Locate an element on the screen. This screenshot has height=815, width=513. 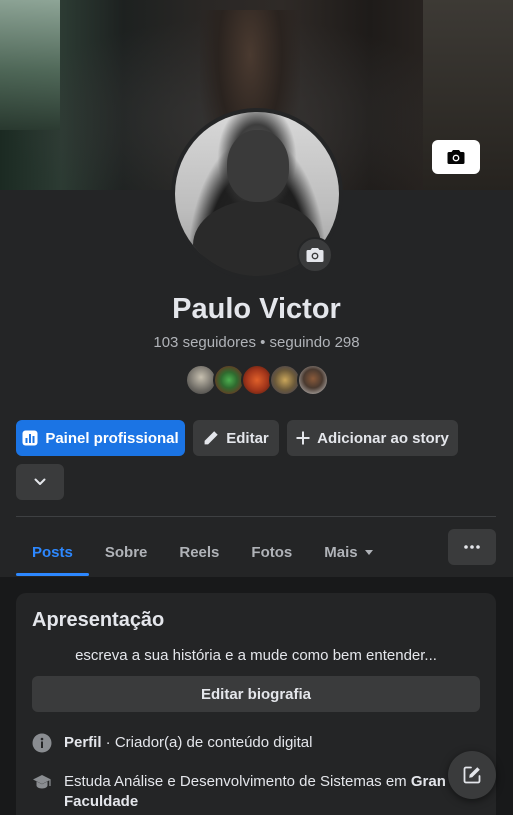
caret-down-icon is located at coordinates (368, 552).